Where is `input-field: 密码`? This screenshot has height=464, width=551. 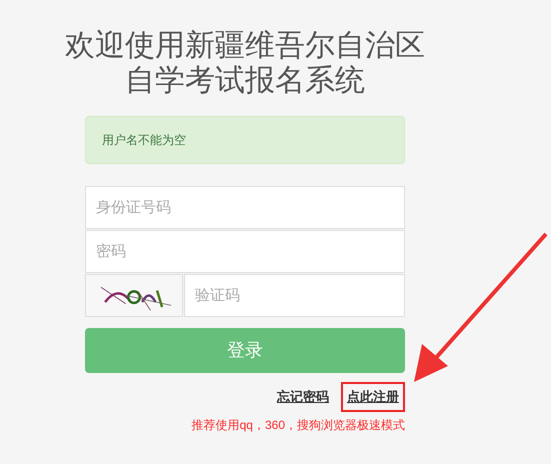
input-field: 密码 is located at coordinates (245, 251).